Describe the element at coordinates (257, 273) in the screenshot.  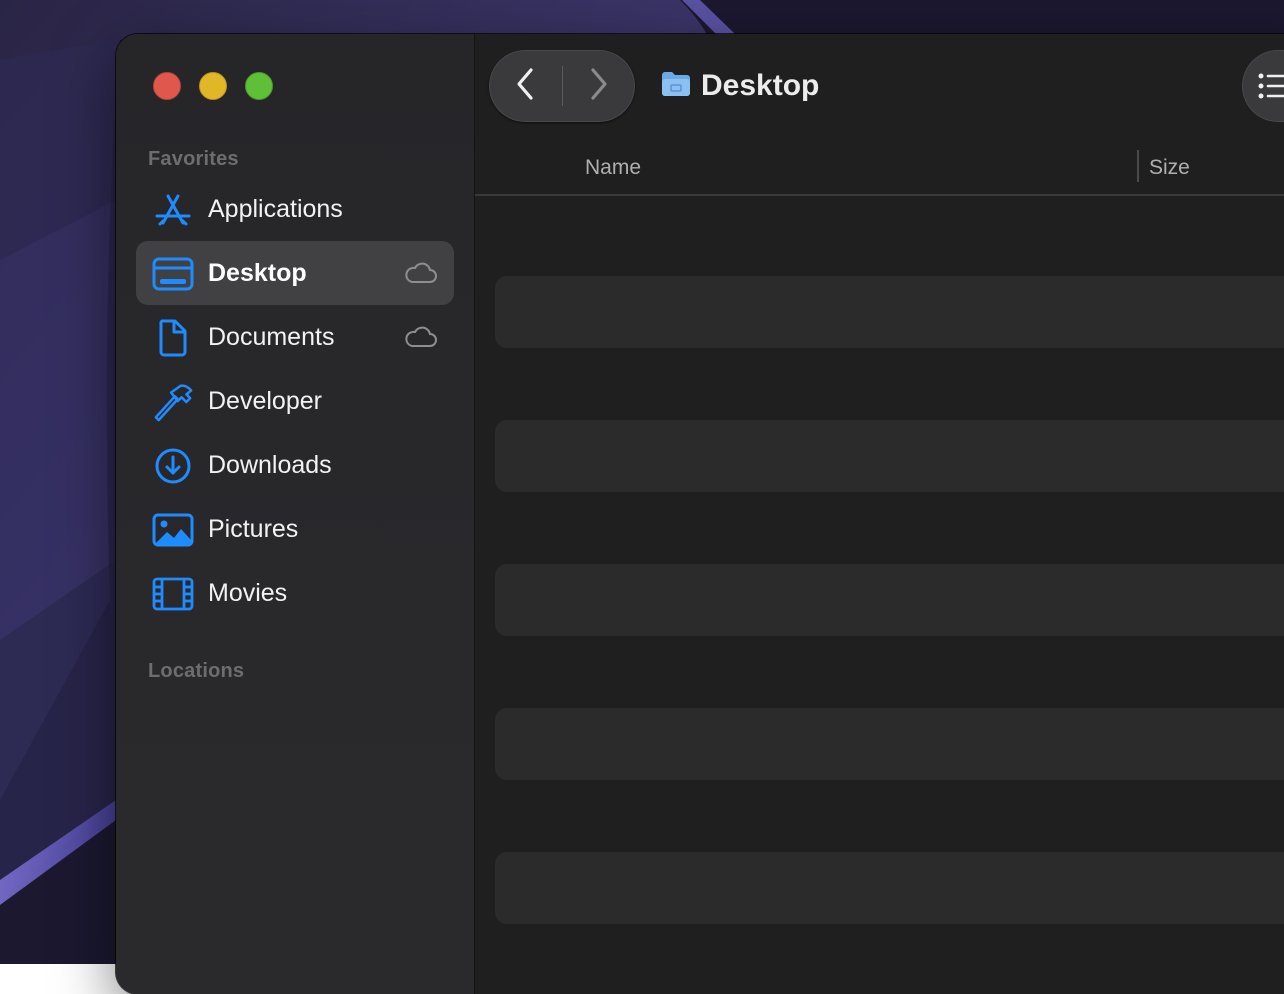
I see `sidebar-item-label: Desktop` at that location.